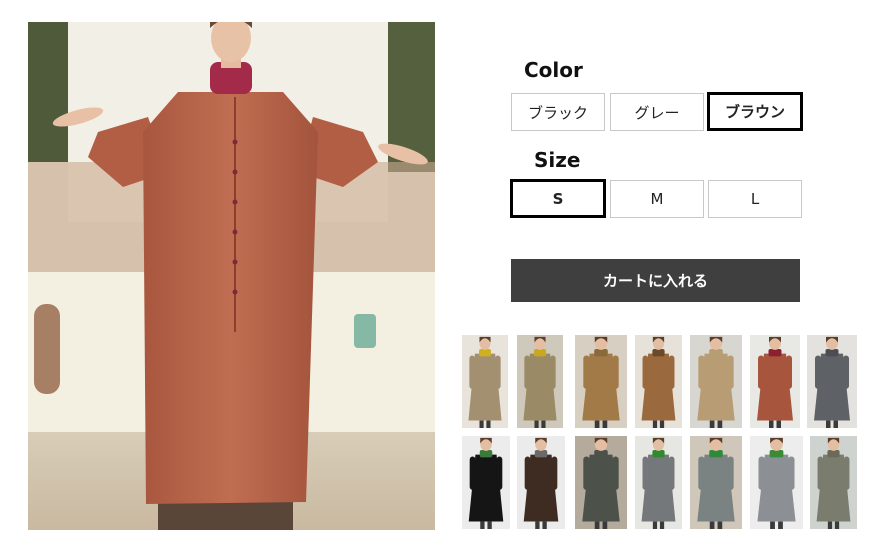  I want to click on add-to-cart-button: カートに入れる, so click(655, 280).